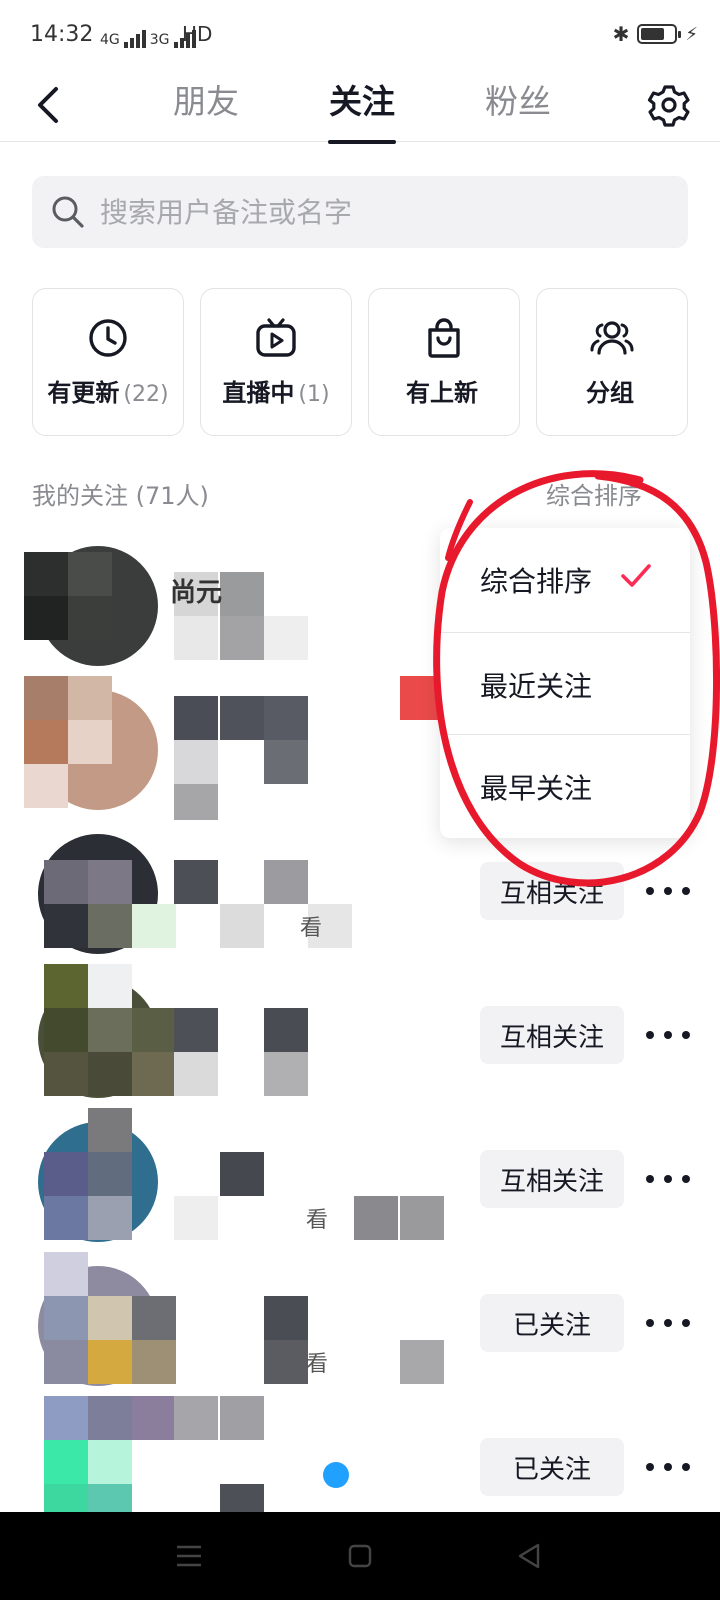 The image size is (720, 1600). Describe the element at coordinates (146, 394) in the screenshot. I see `card-count: (22)` at that location.